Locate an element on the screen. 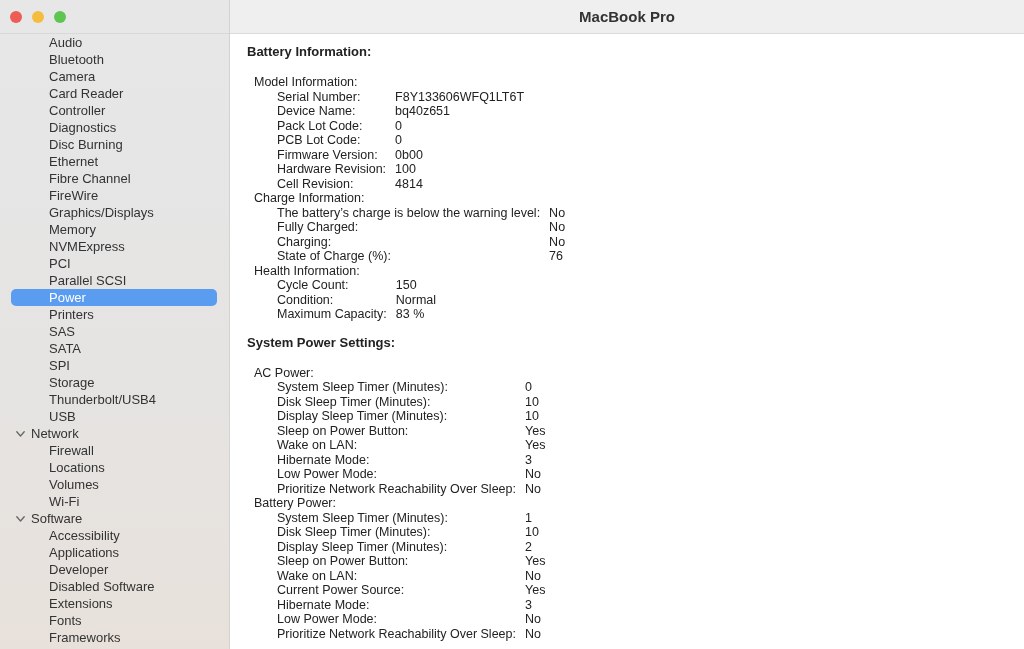  close-button is located at coordinates (16, 16).